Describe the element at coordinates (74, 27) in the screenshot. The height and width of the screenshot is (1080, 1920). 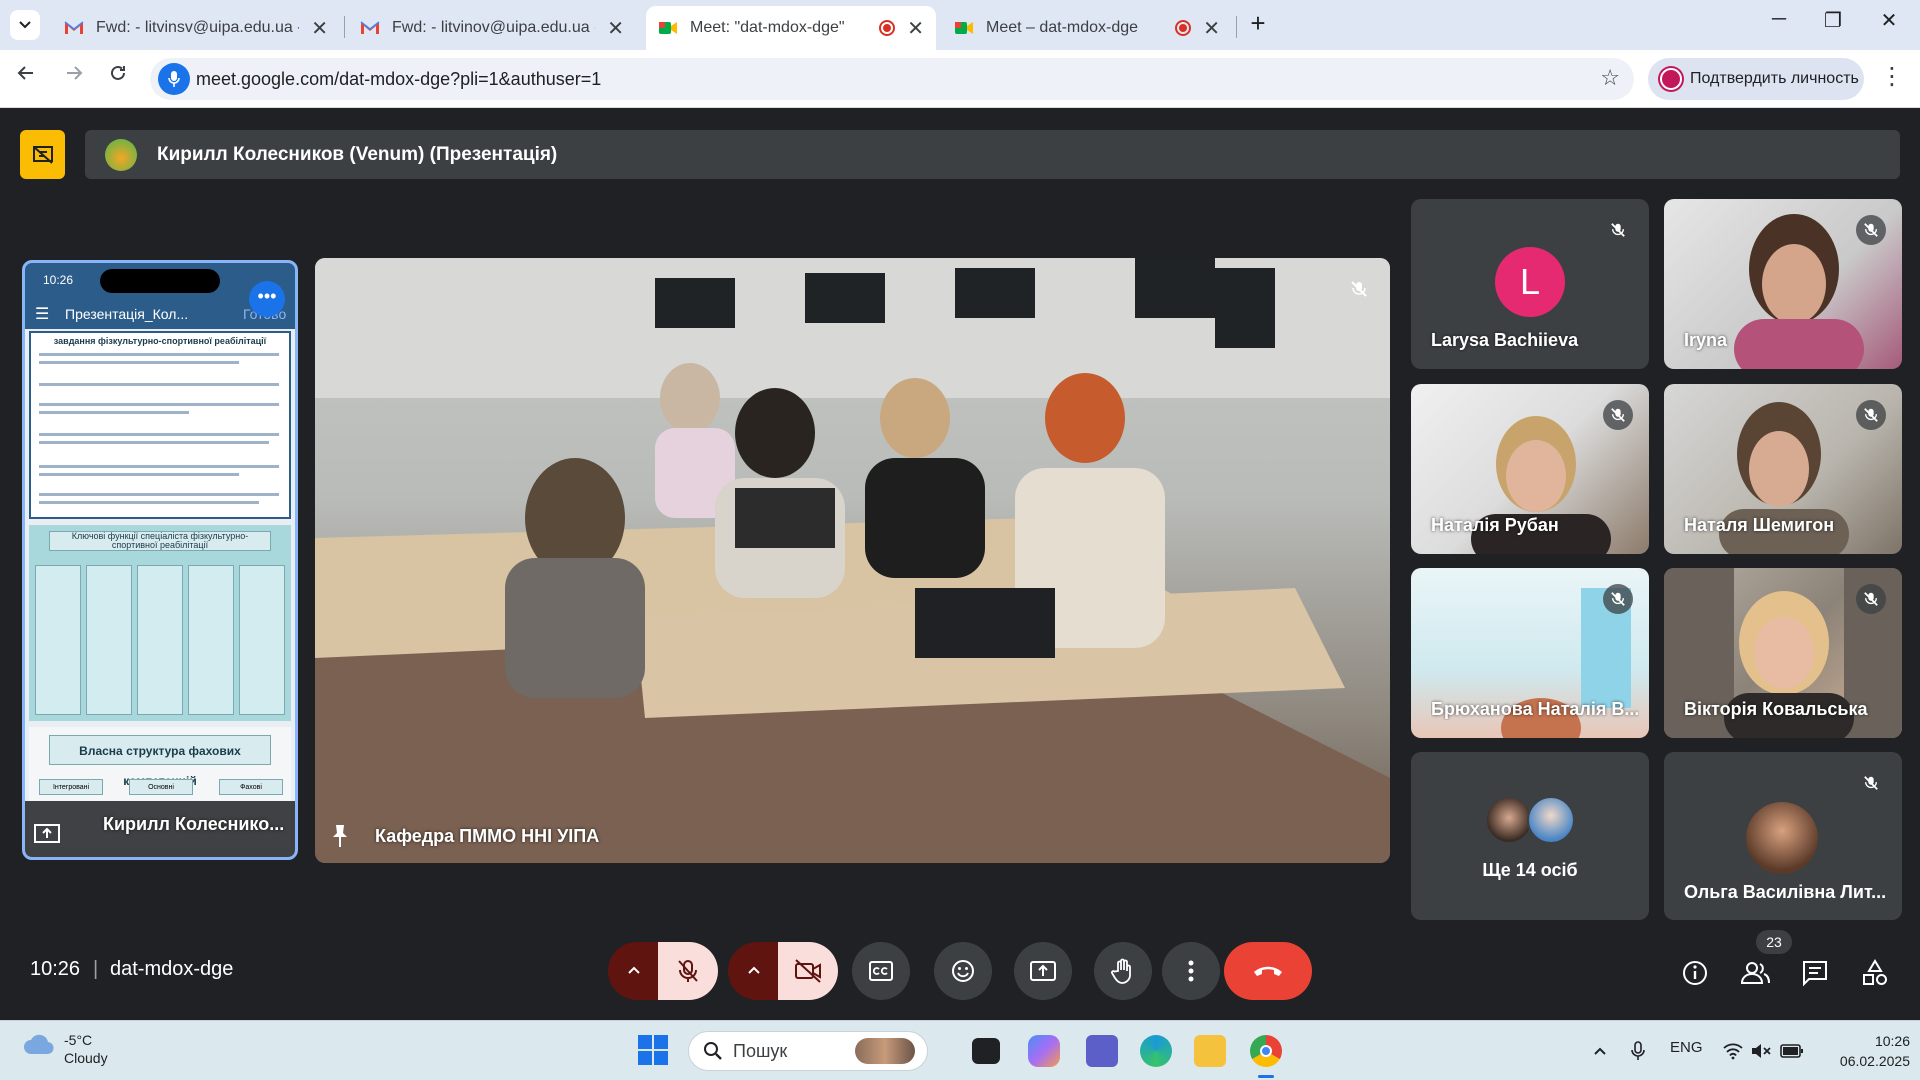
I see `gmail-icon` at that location.